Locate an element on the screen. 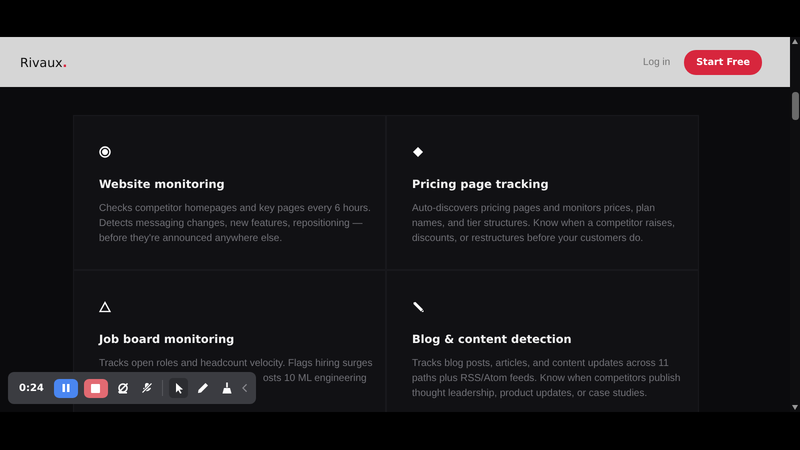 This screenshot has height=450, width=800. feature-description: before they're announced anywhere else. is located at coordinates (191, 239).